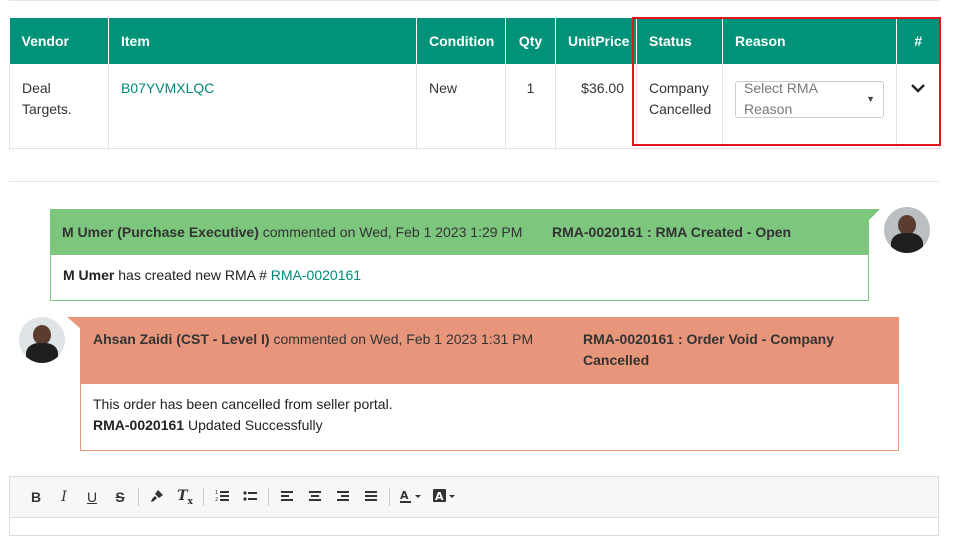 This screenshot has width=980, height=536. I want to click on underline-button: U, so click(92, 497).